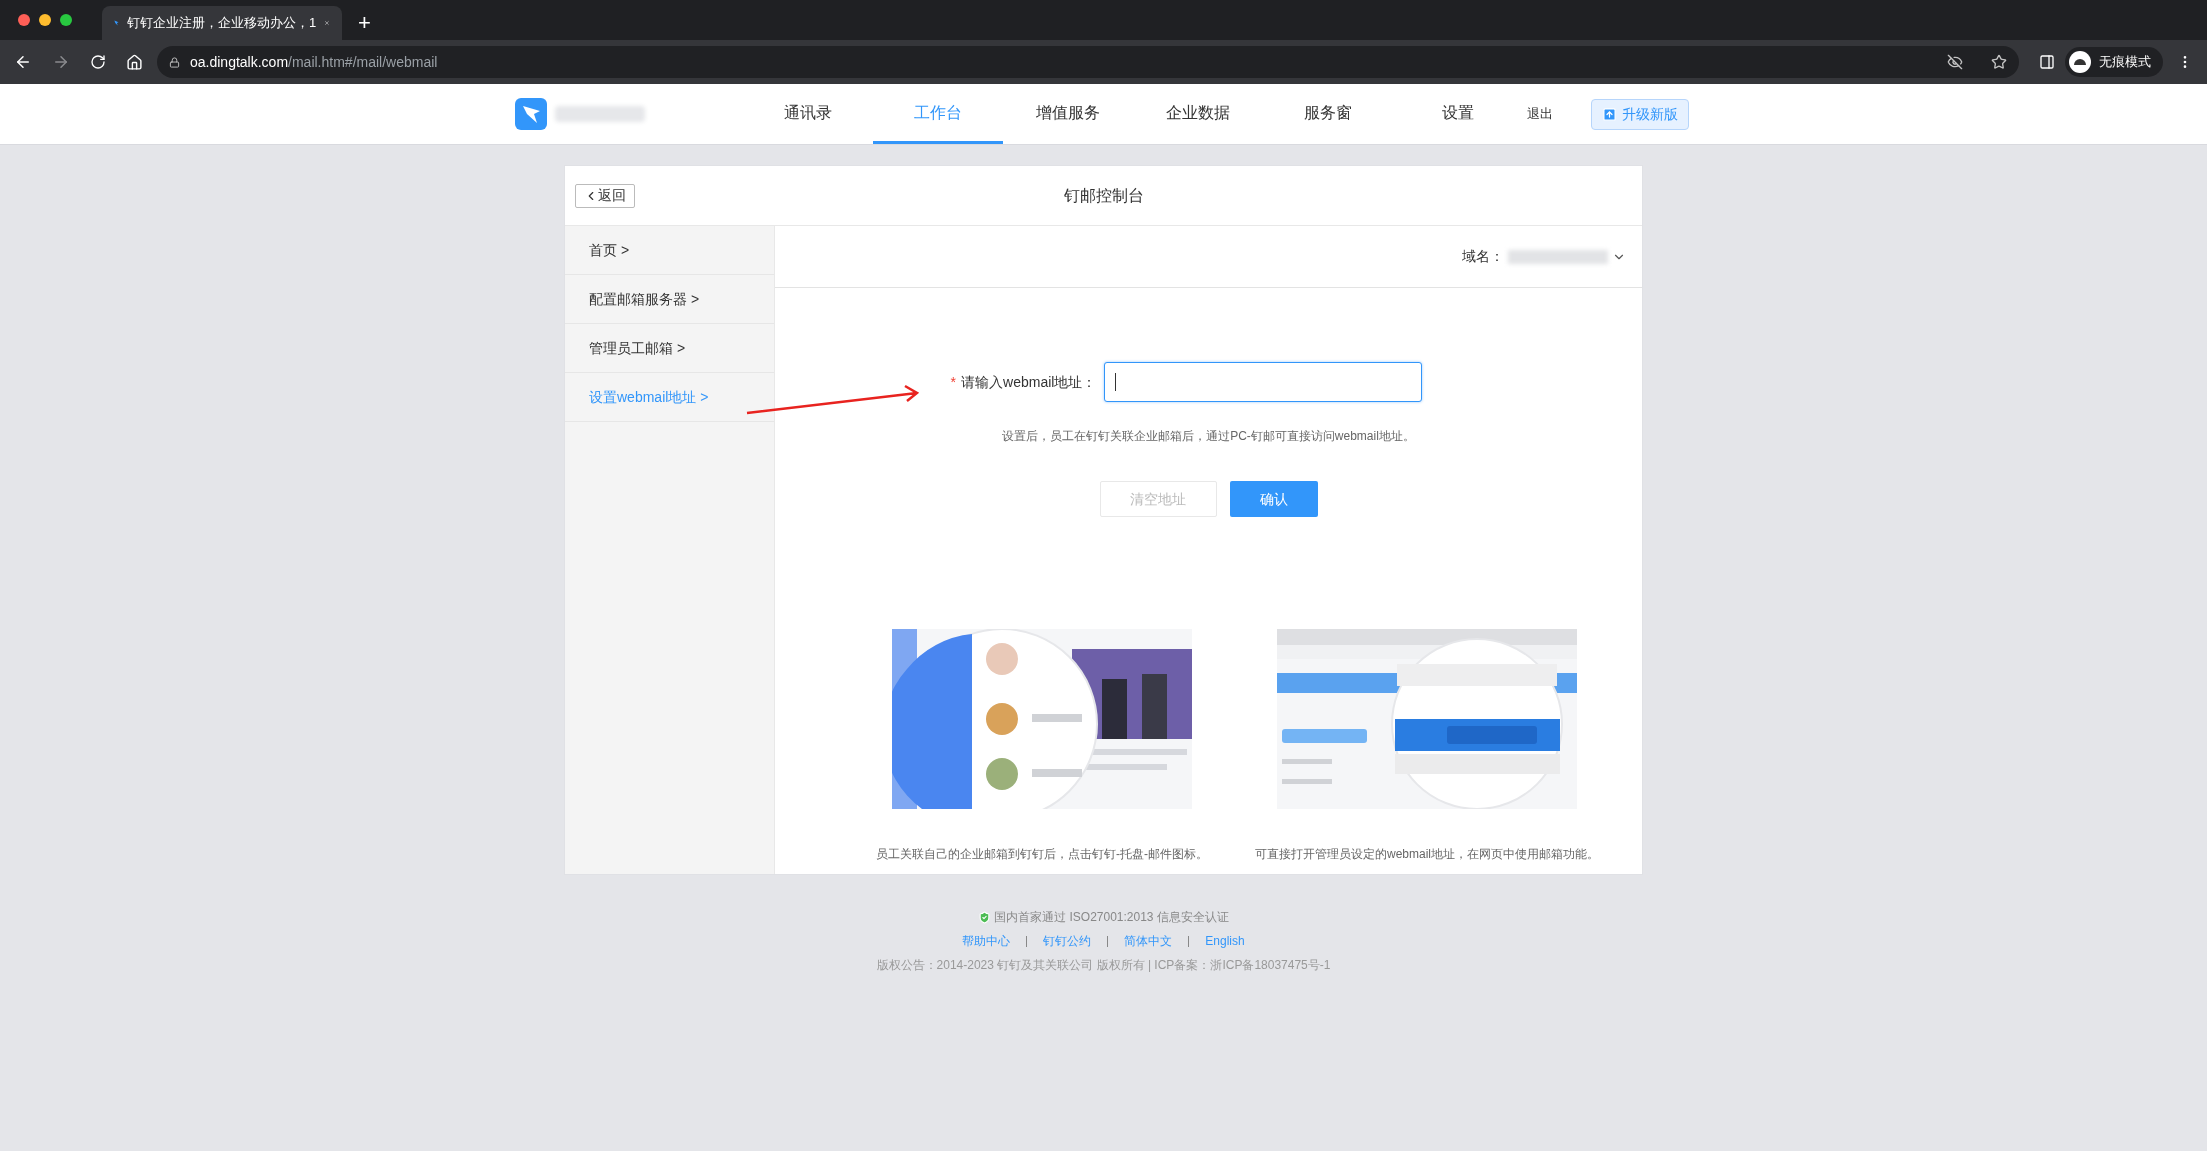  What do you see at coordinates (24, 20) in the screenshot?
I see `close-window-icon` at bounding box center [24, 20].